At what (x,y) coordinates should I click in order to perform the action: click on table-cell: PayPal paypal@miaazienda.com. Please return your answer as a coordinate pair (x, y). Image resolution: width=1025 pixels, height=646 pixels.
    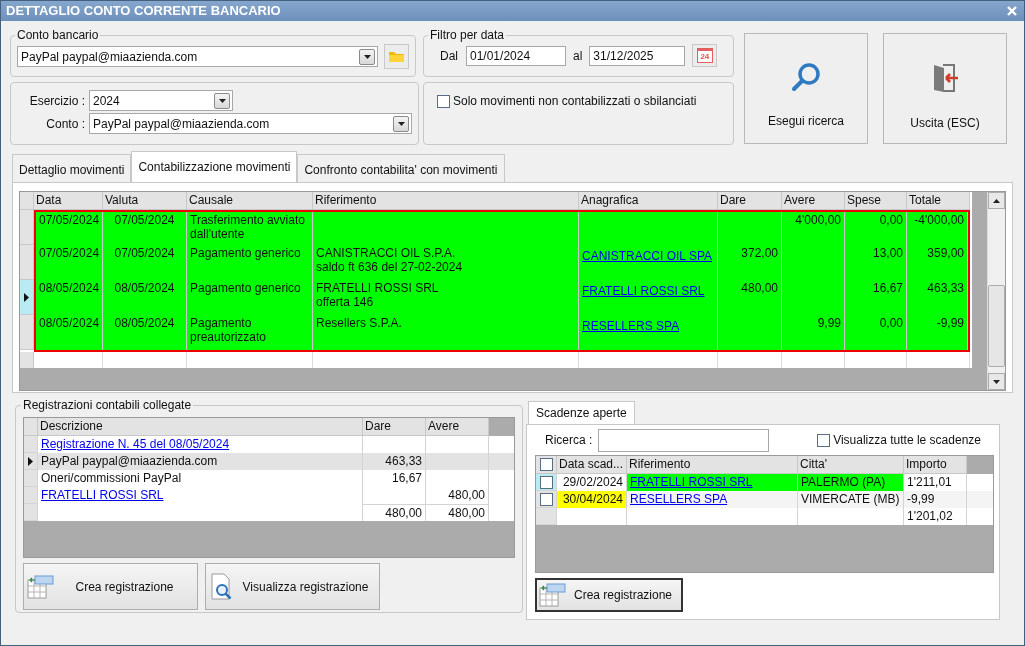
    Looking at the image, I should click on (129, 461).